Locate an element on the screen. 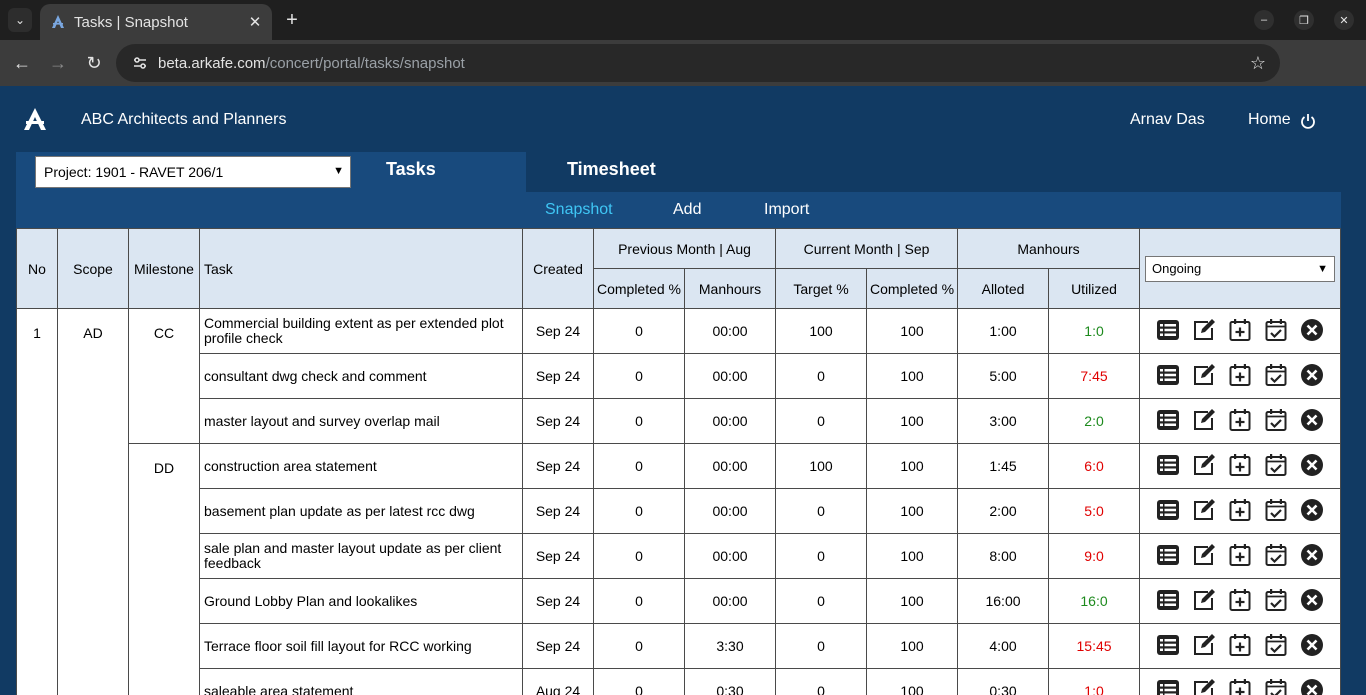 This screenshot has height=695, width=1366. subnav-import: Import is located at coordinates (786, 210).